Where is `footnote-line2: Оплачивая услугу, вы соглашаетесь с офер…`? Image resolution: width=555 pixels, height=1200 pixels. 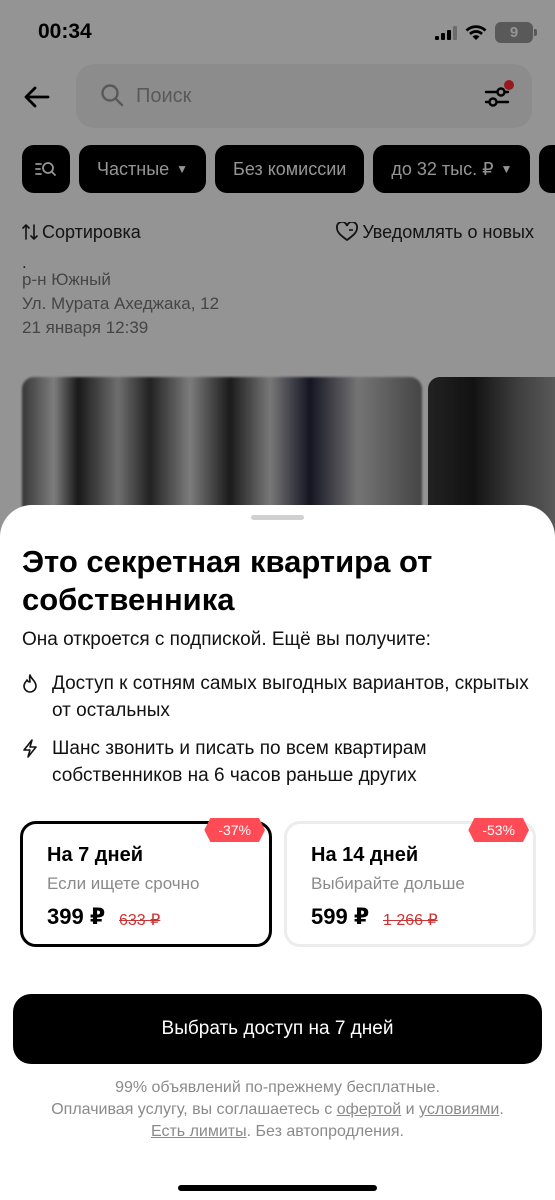 footnote-line2: Оплачивая услугу, вы соглашаетесь с офер… is located at coordinates (277, 1110).